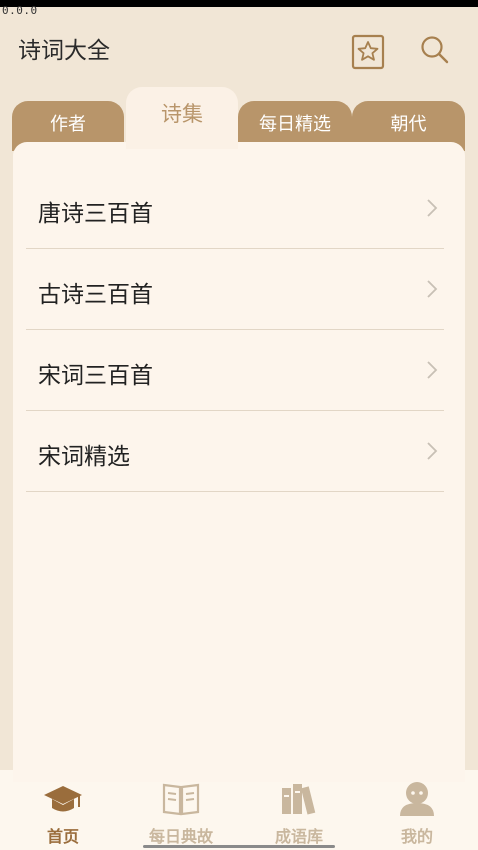 Image resolution: width=478 pixels, height=850 pixels. Describe the element at coordinates (235, 208) in the screenshot. I see `list-item: 唐诗三百首` at that location.